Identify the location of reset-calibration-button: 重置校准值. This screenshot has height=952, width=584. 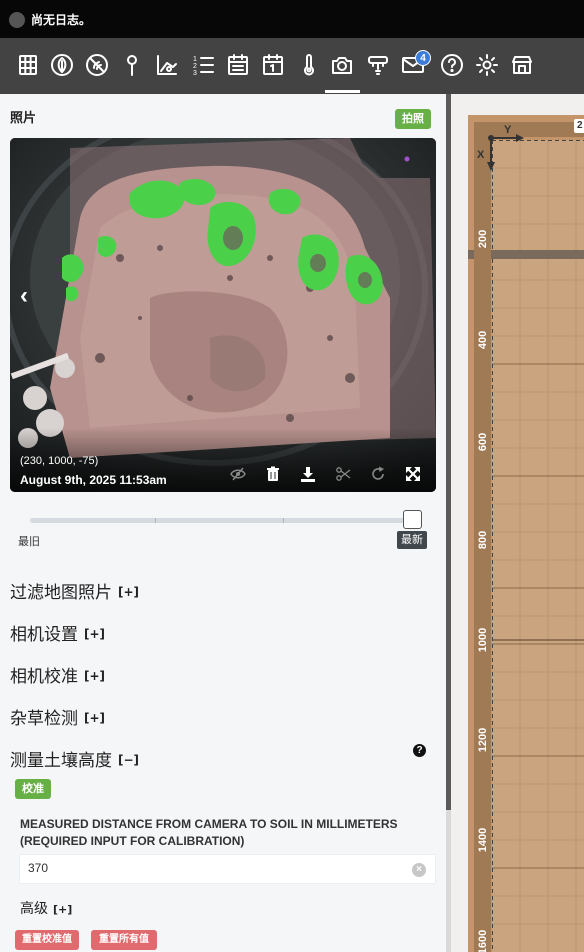
(47, 940).